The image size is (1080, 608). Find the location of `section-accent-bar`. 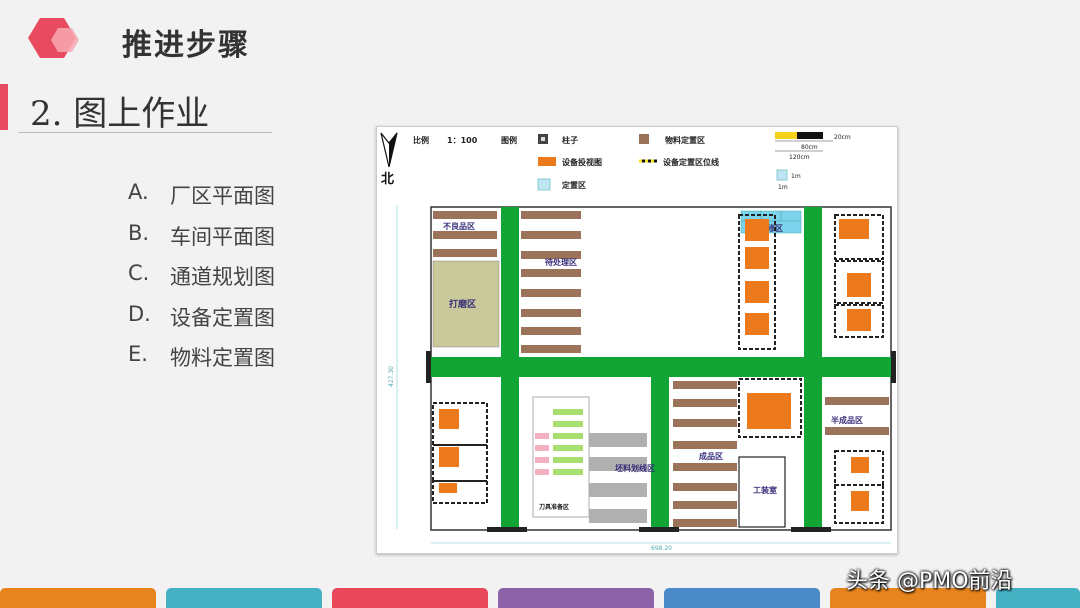

section-accent-bar is located at coordinates (4, 107).